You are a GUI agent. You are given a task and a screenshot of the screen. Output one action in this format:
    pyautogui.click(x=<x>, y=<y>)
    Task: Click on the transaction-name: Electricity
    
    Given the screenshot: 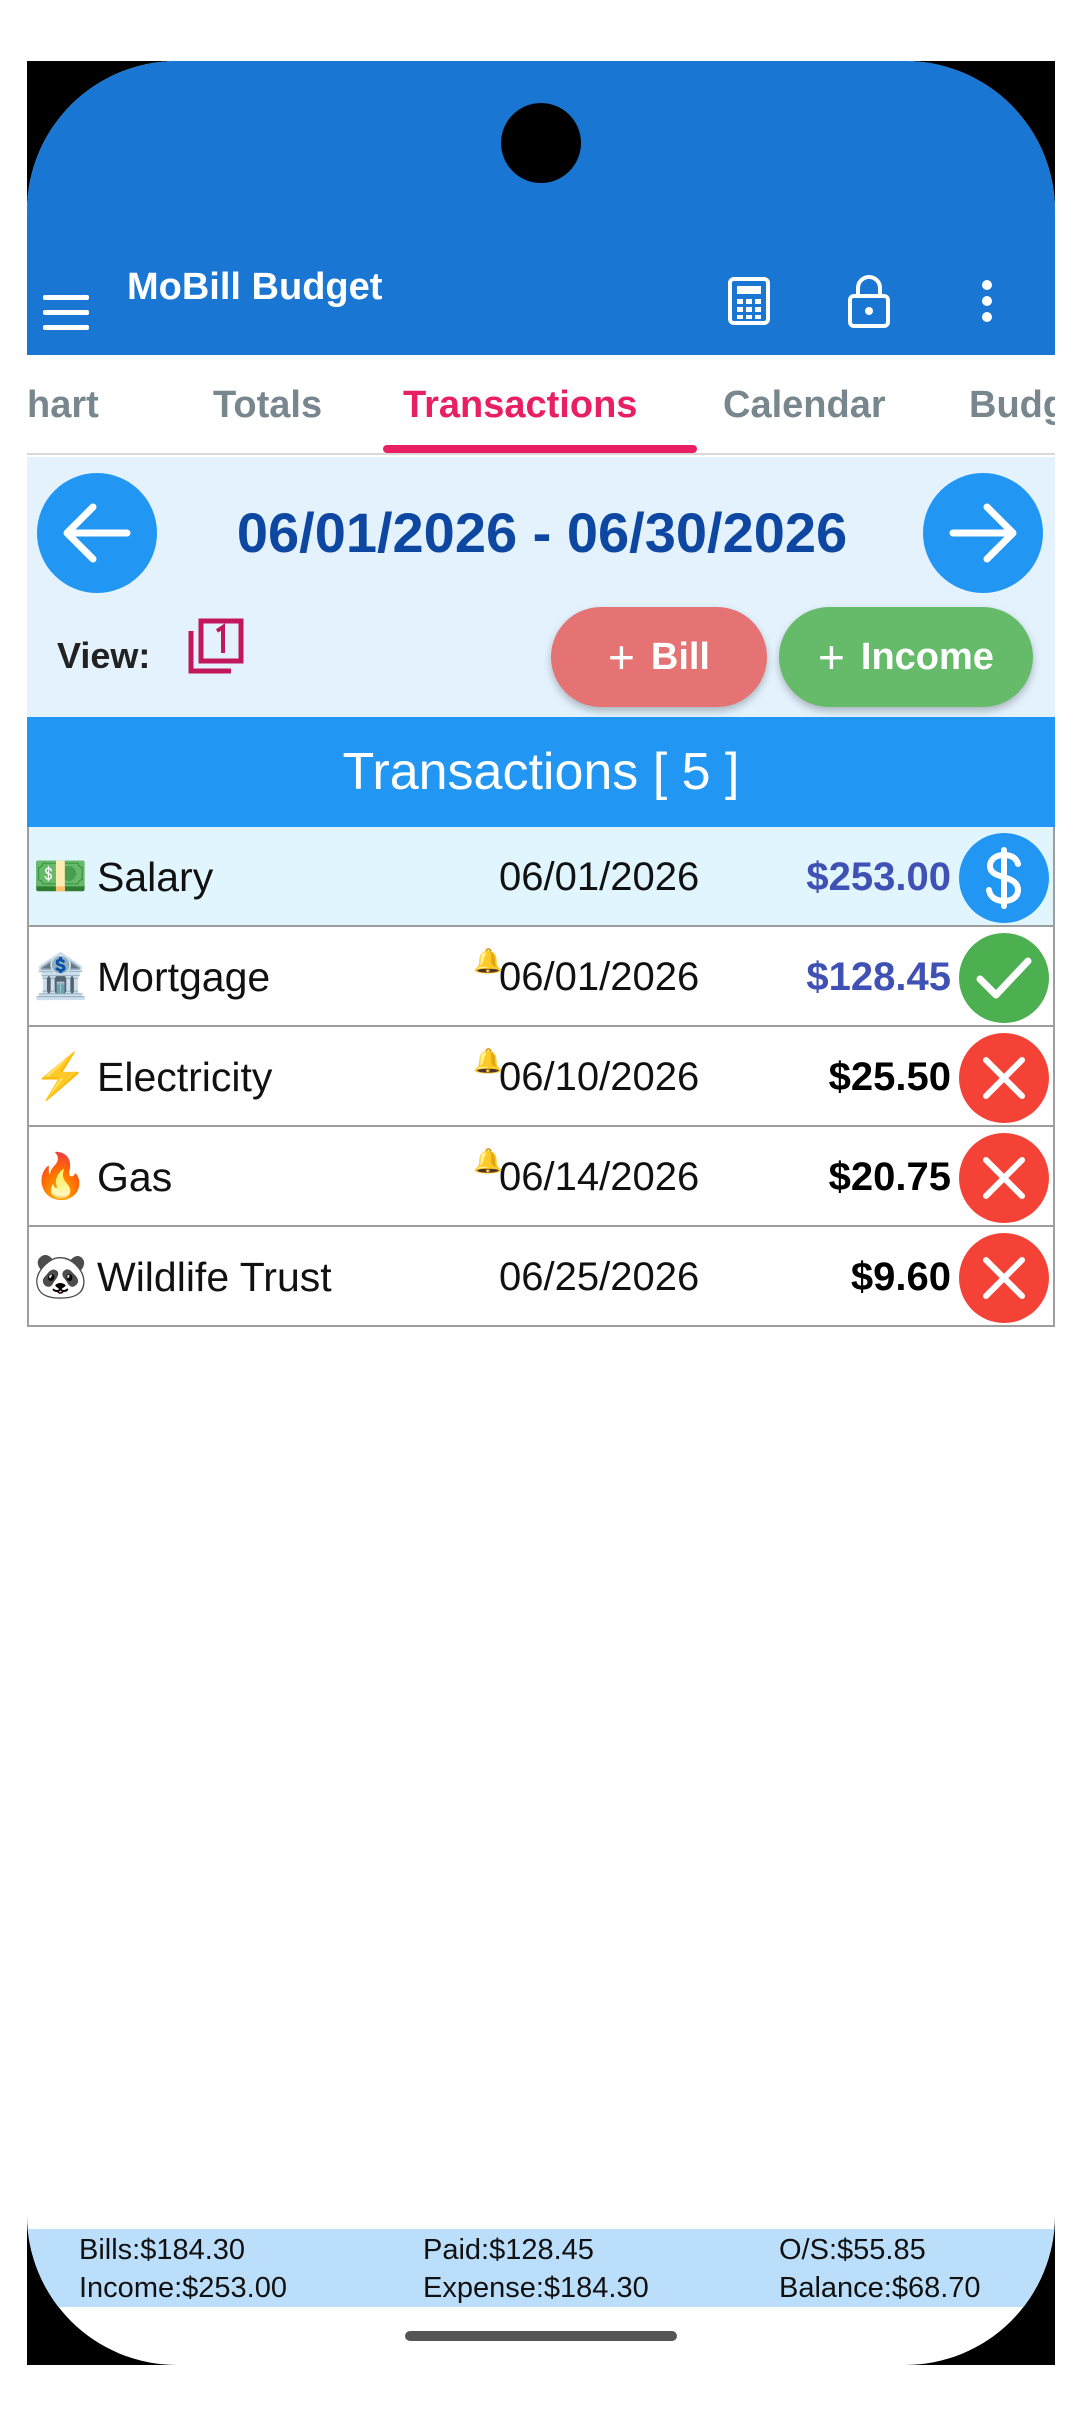 What is the action you would take?
    pyautogui.click(x=185, y=1077)
    